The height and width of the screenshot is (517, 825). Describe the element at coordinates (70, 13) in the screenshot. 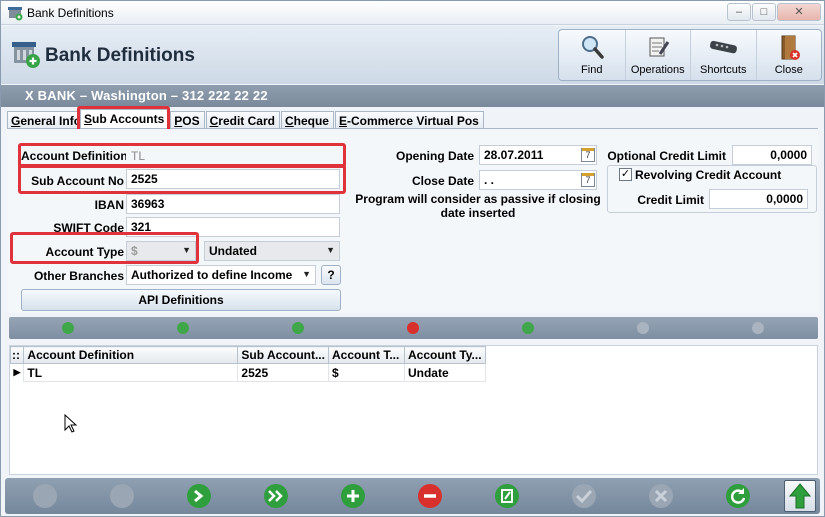

I see `window-title: Bank Definitions` at that location.